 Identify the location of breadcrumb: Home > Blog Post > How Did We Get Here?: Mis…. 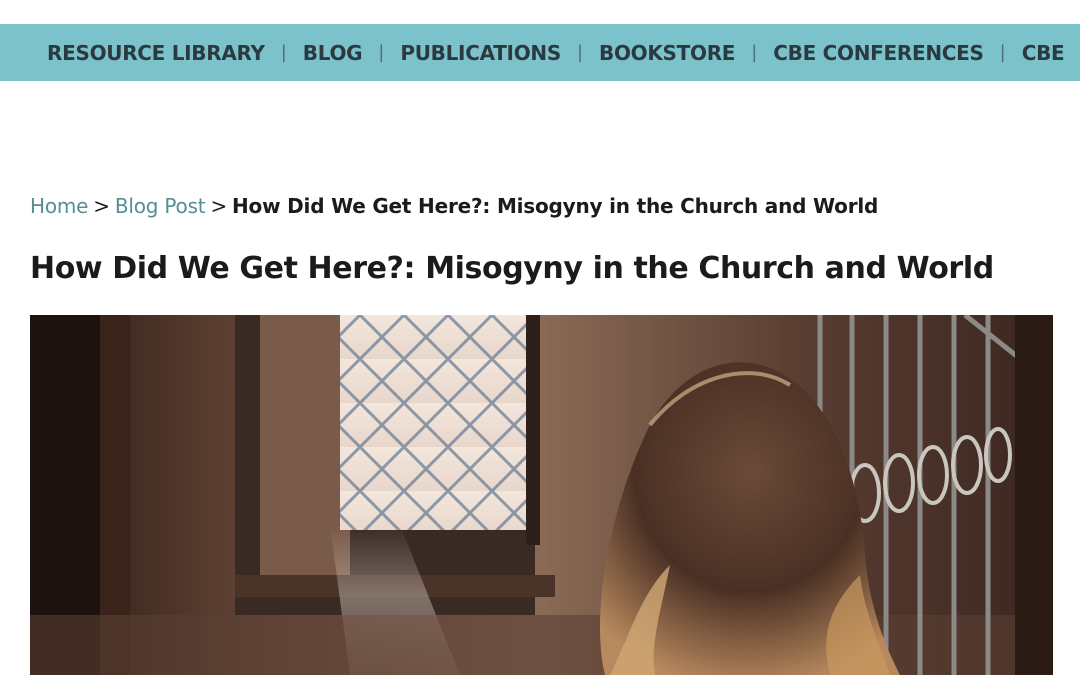
(454, 206).